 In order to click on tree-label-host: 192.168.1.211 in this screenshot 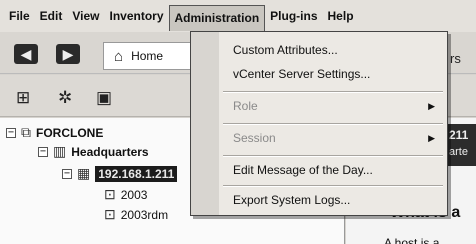, I will do `click(136, 173)`.